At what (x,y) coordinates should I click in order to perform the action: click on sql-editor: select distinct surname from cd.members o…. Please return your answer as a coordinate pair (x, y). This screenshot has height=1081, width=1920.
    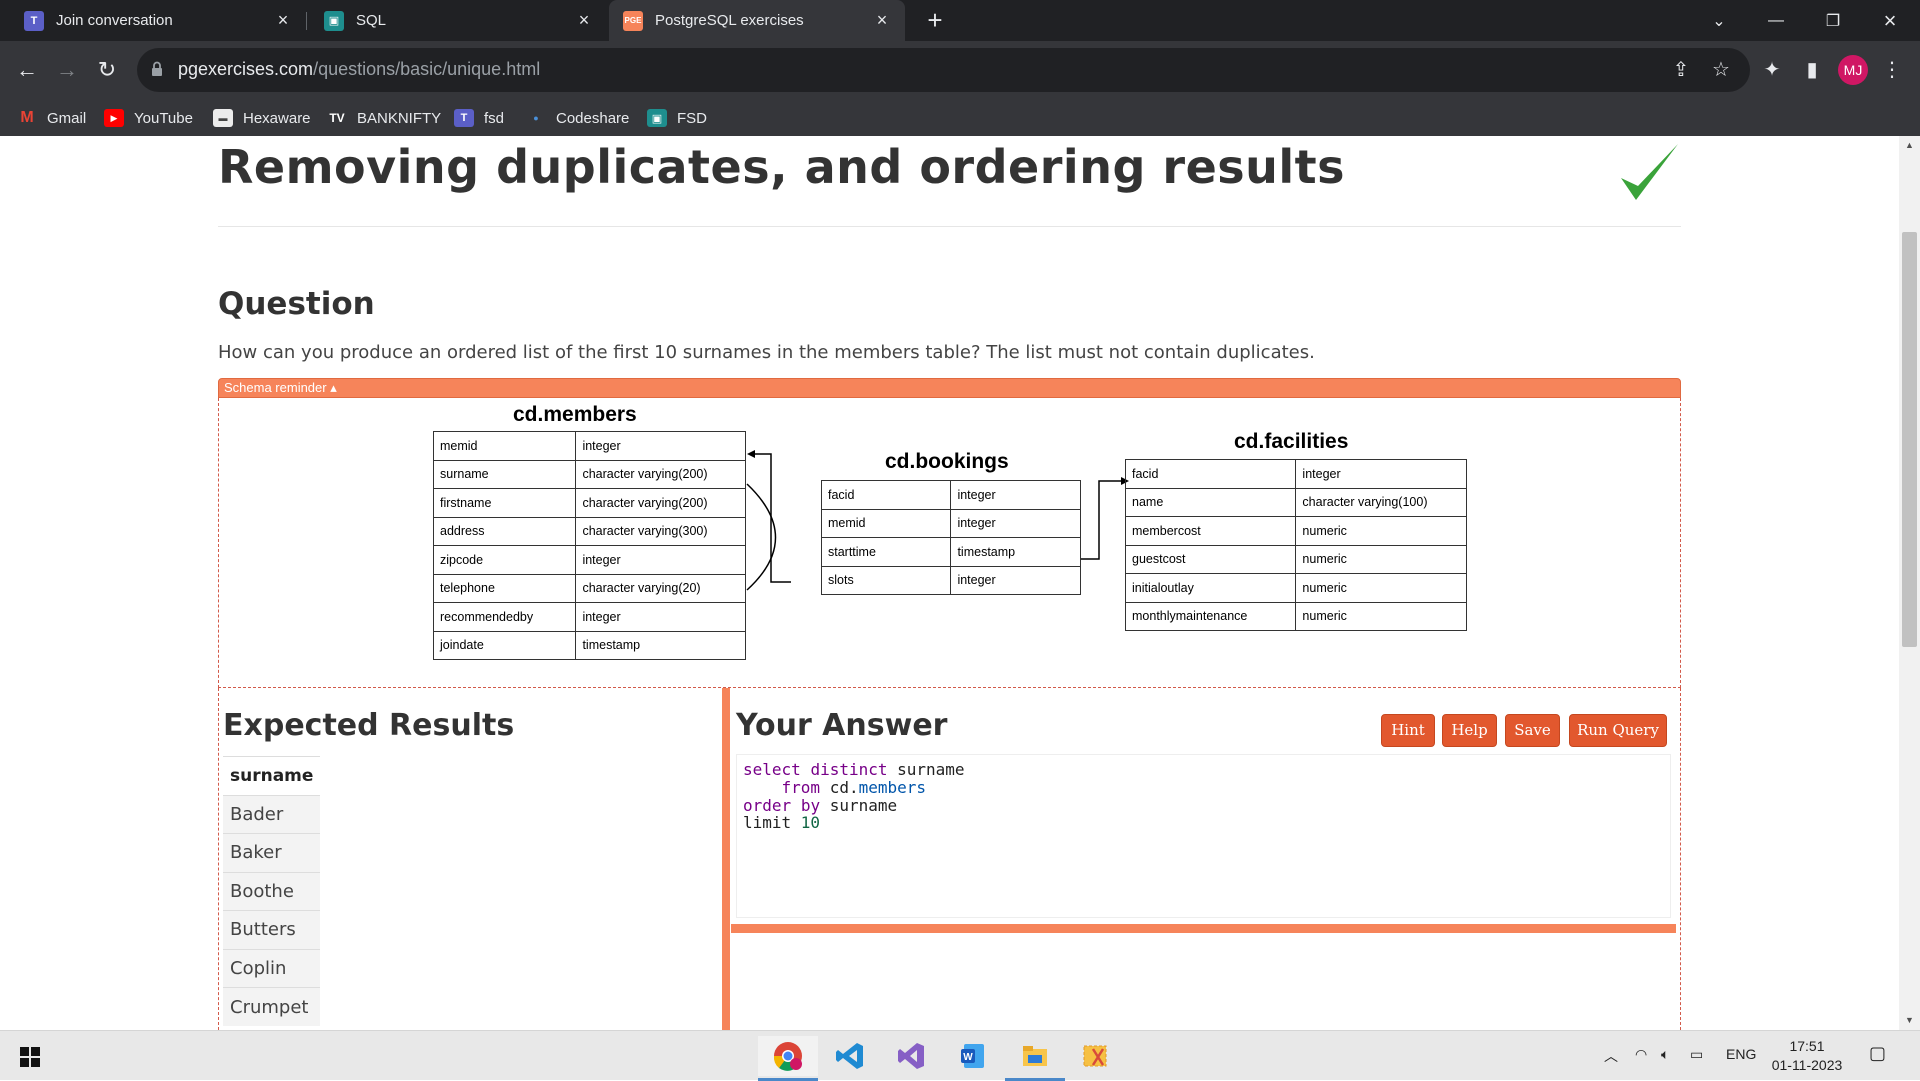
    Looking at the image, I should click on (1203, 836).